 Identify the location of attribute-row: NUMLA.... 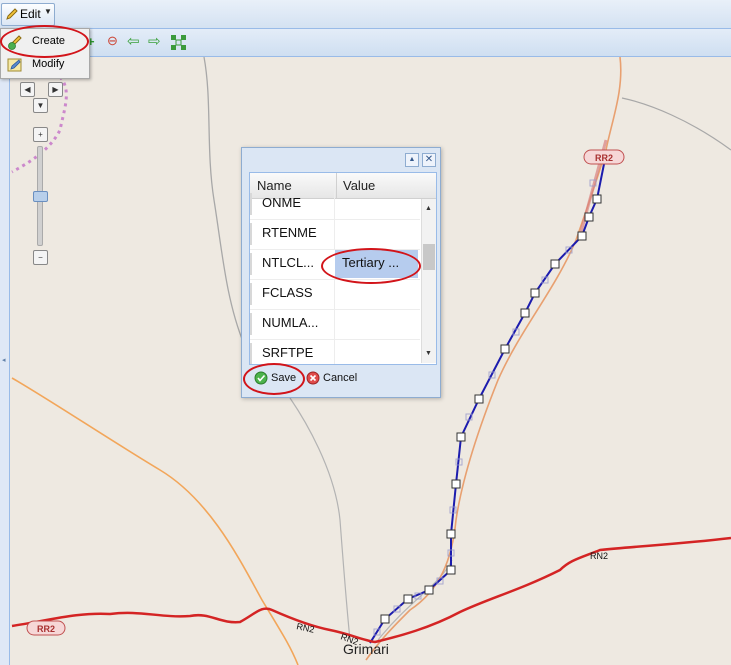
(335, 324).